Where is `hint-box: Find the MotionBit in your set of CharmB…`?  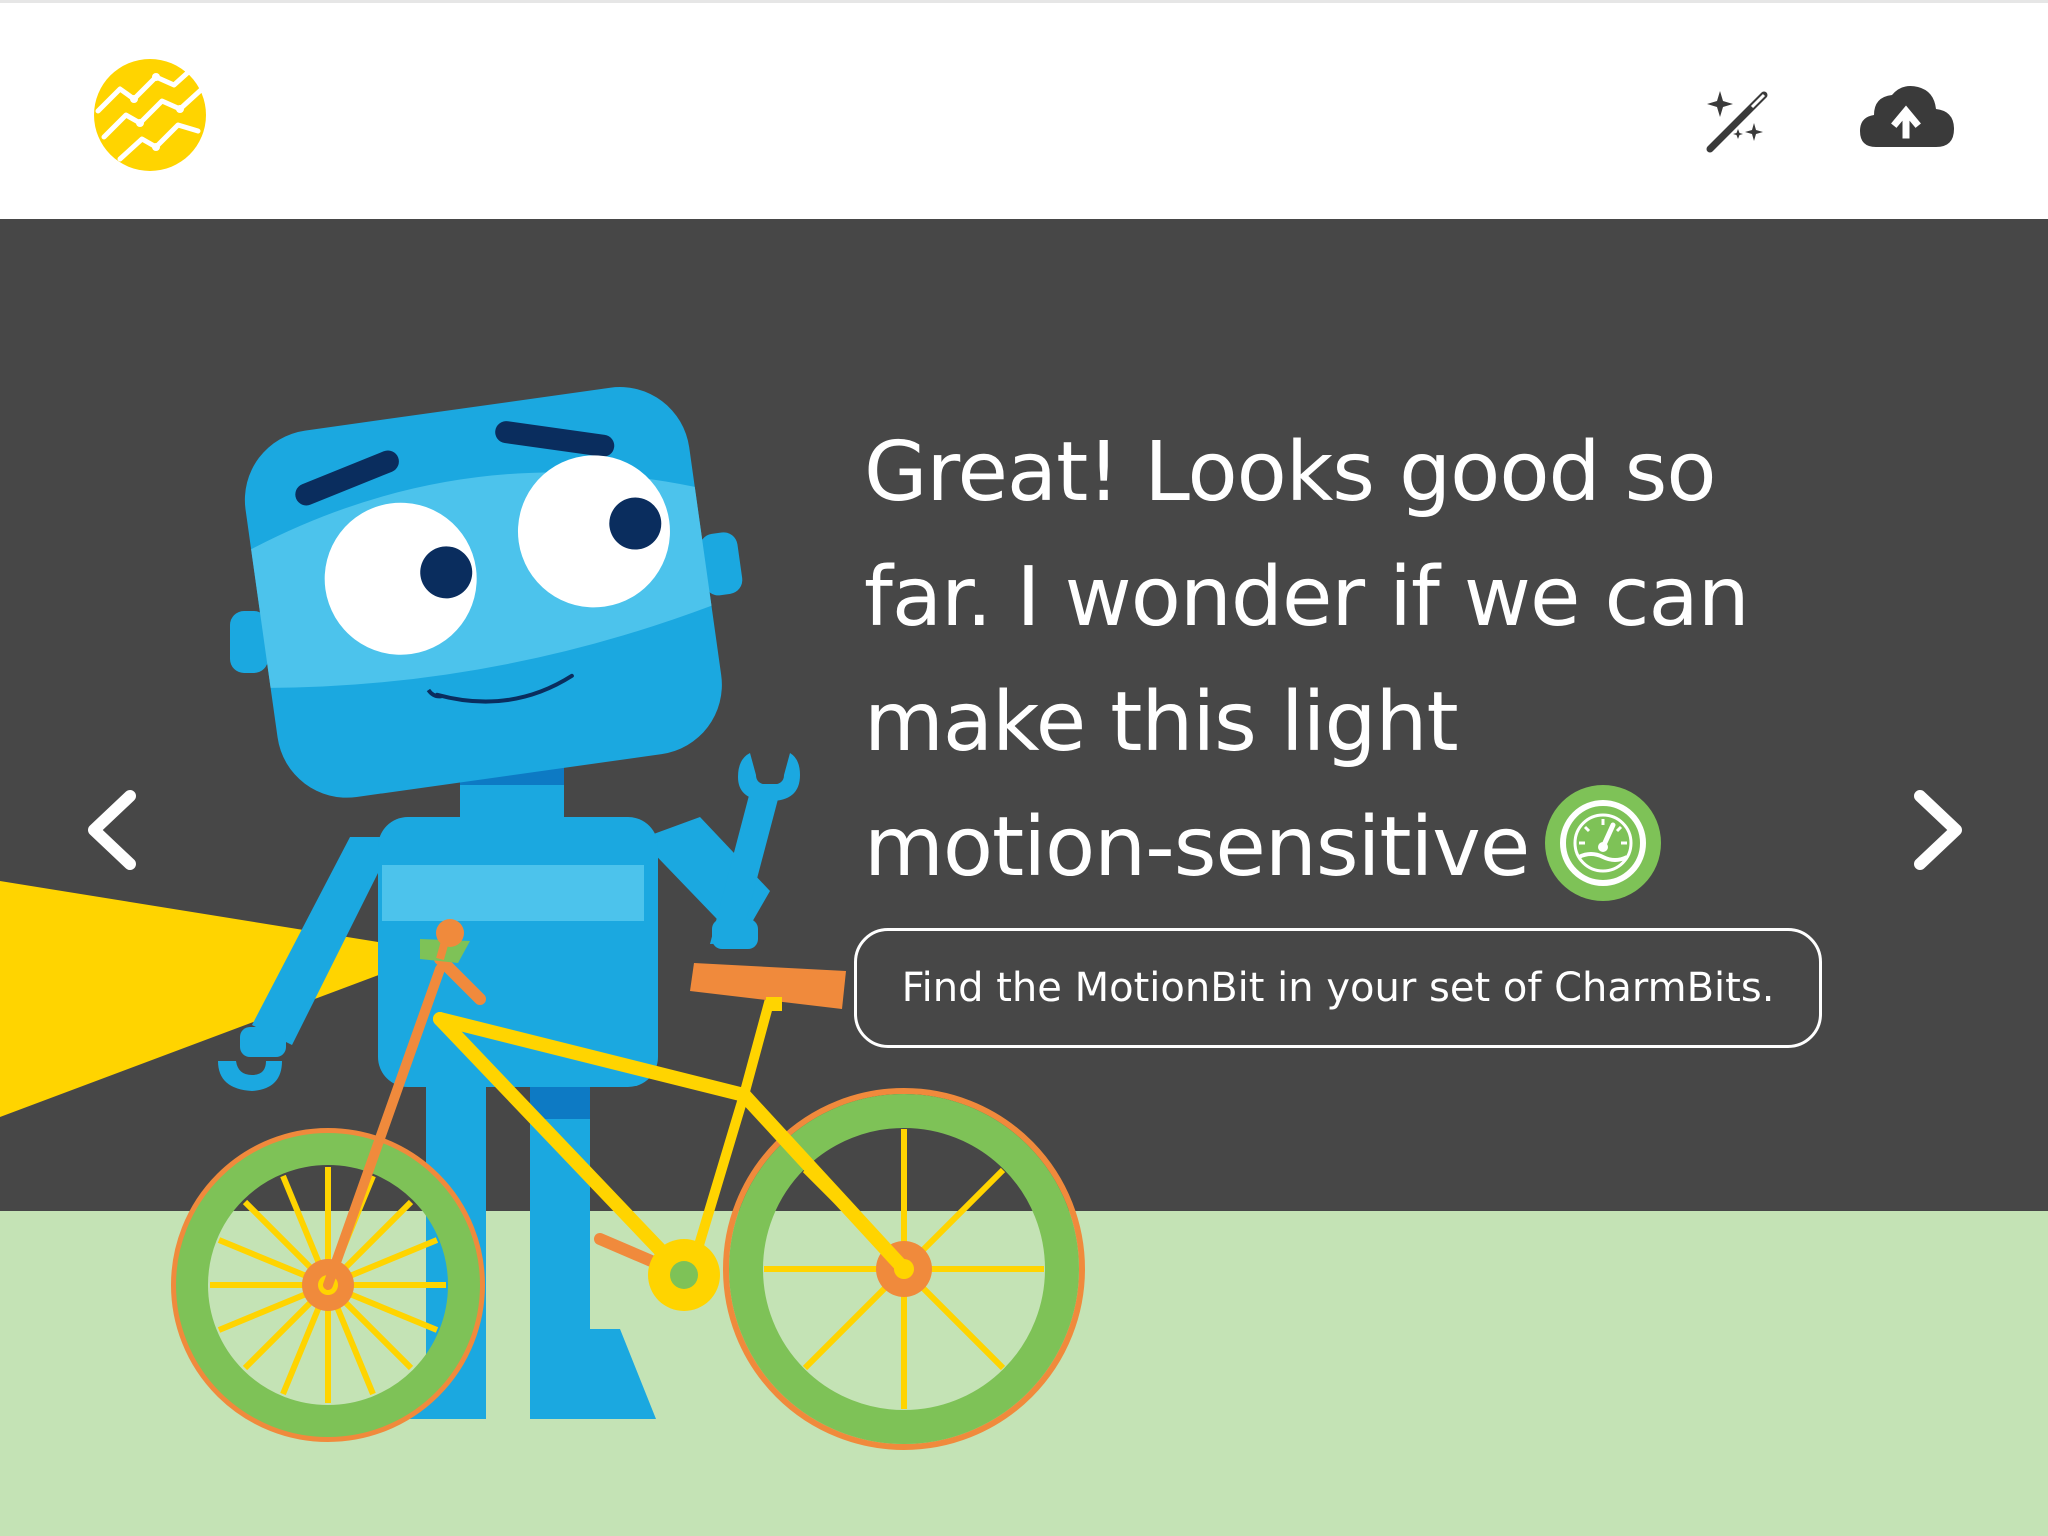 hint-box: Find the MotionBit in your set of CharmB… is located at coordinates (1338, 988).